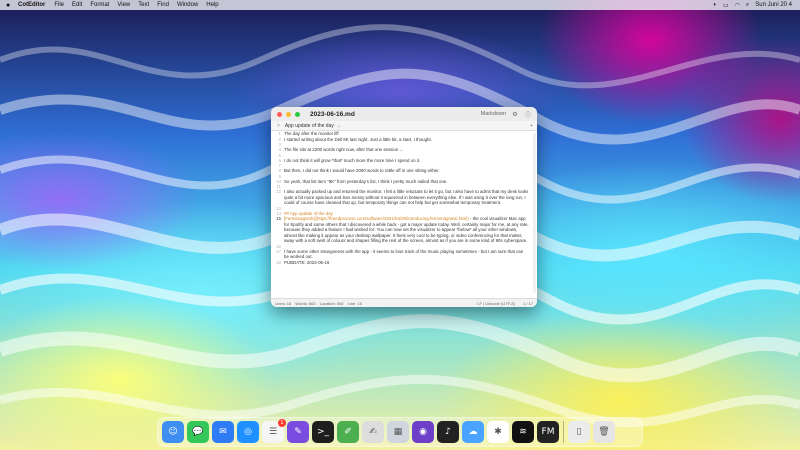  Describe the element at coordinates (715, 5) in the screenshot. I see `control-center-icon: ◐` at that location.